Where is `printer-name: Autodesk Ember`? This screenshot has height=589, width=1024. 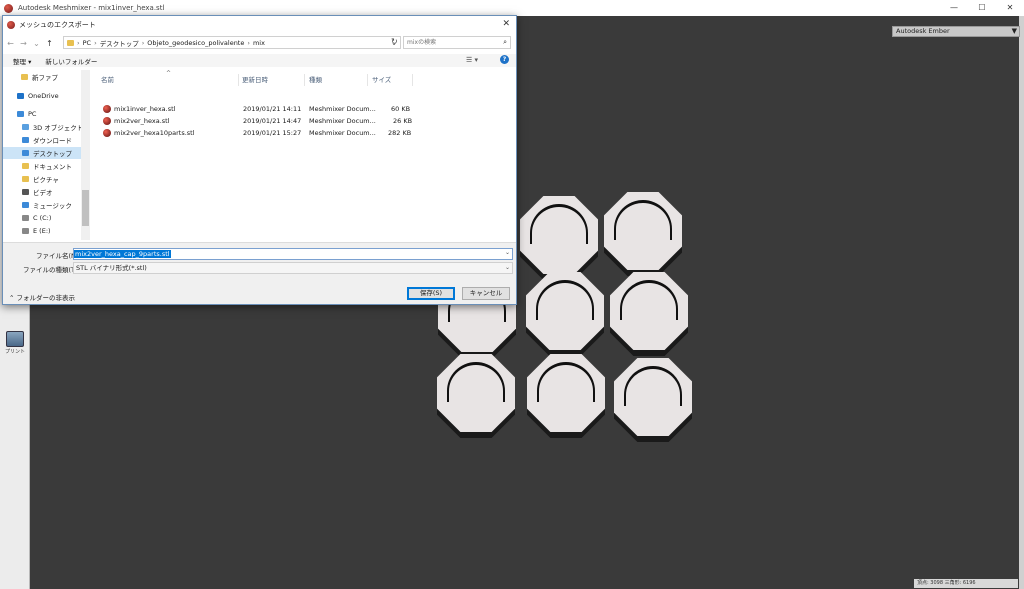 printer-name: Autodesk Ember is located at coordinates (923, 31).